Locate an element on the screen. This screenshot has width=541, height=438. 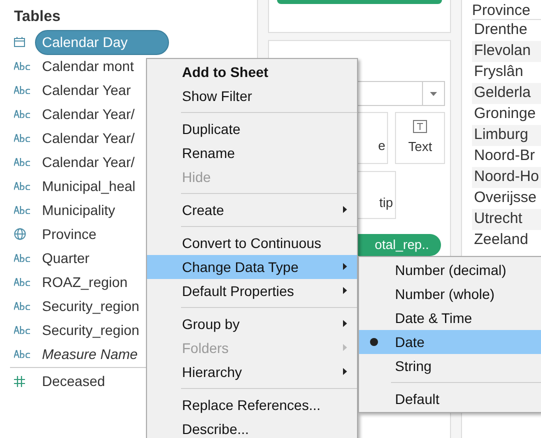
table-cell: Noord-Ho is located at coordinates (506, 177).